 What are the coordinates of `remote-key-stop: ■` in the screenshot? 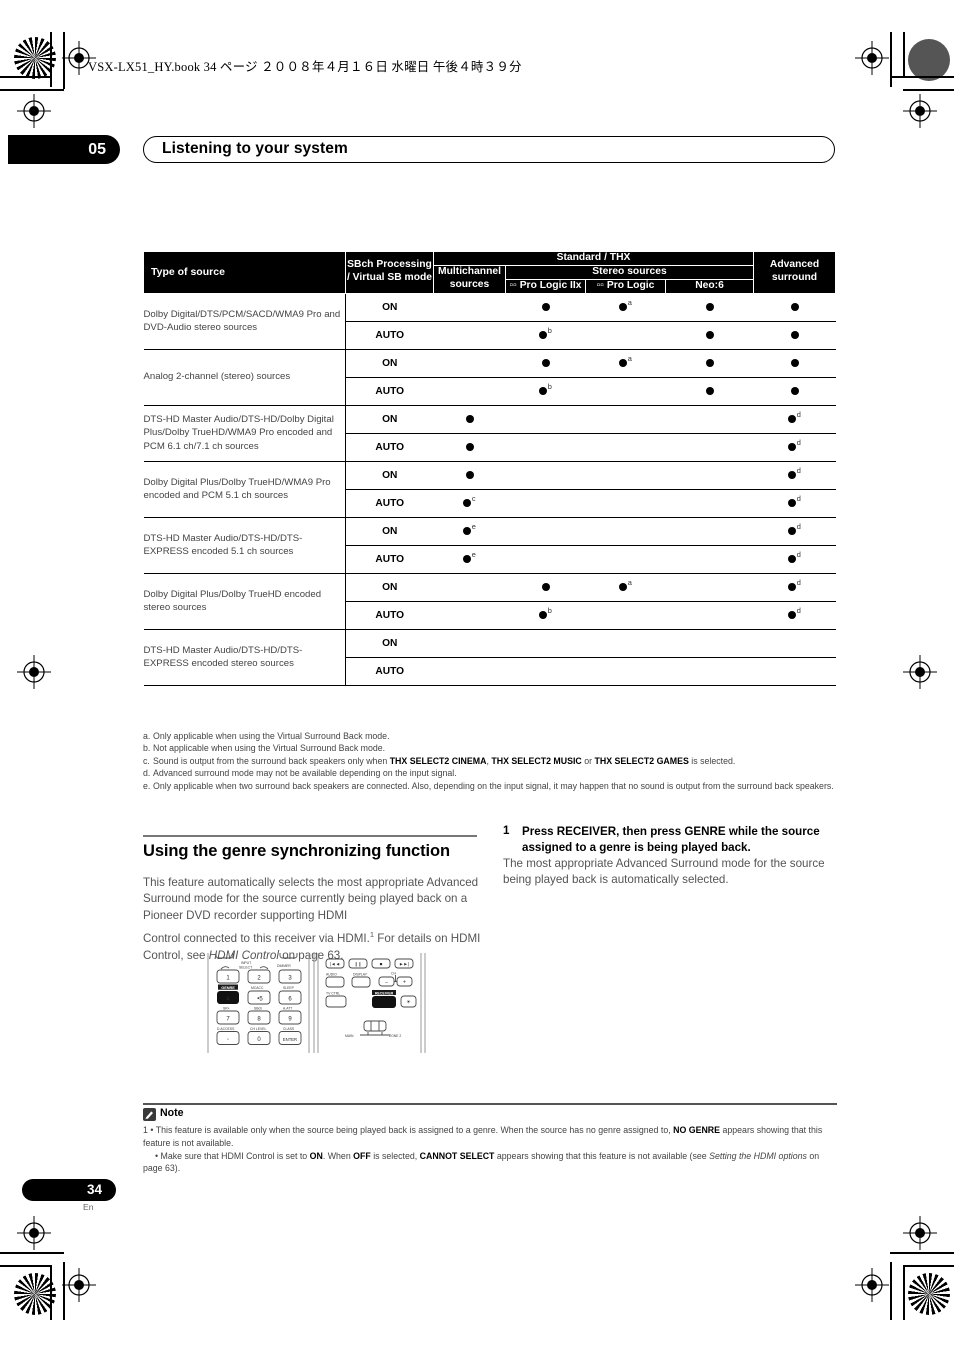 It's located at (381, 964).